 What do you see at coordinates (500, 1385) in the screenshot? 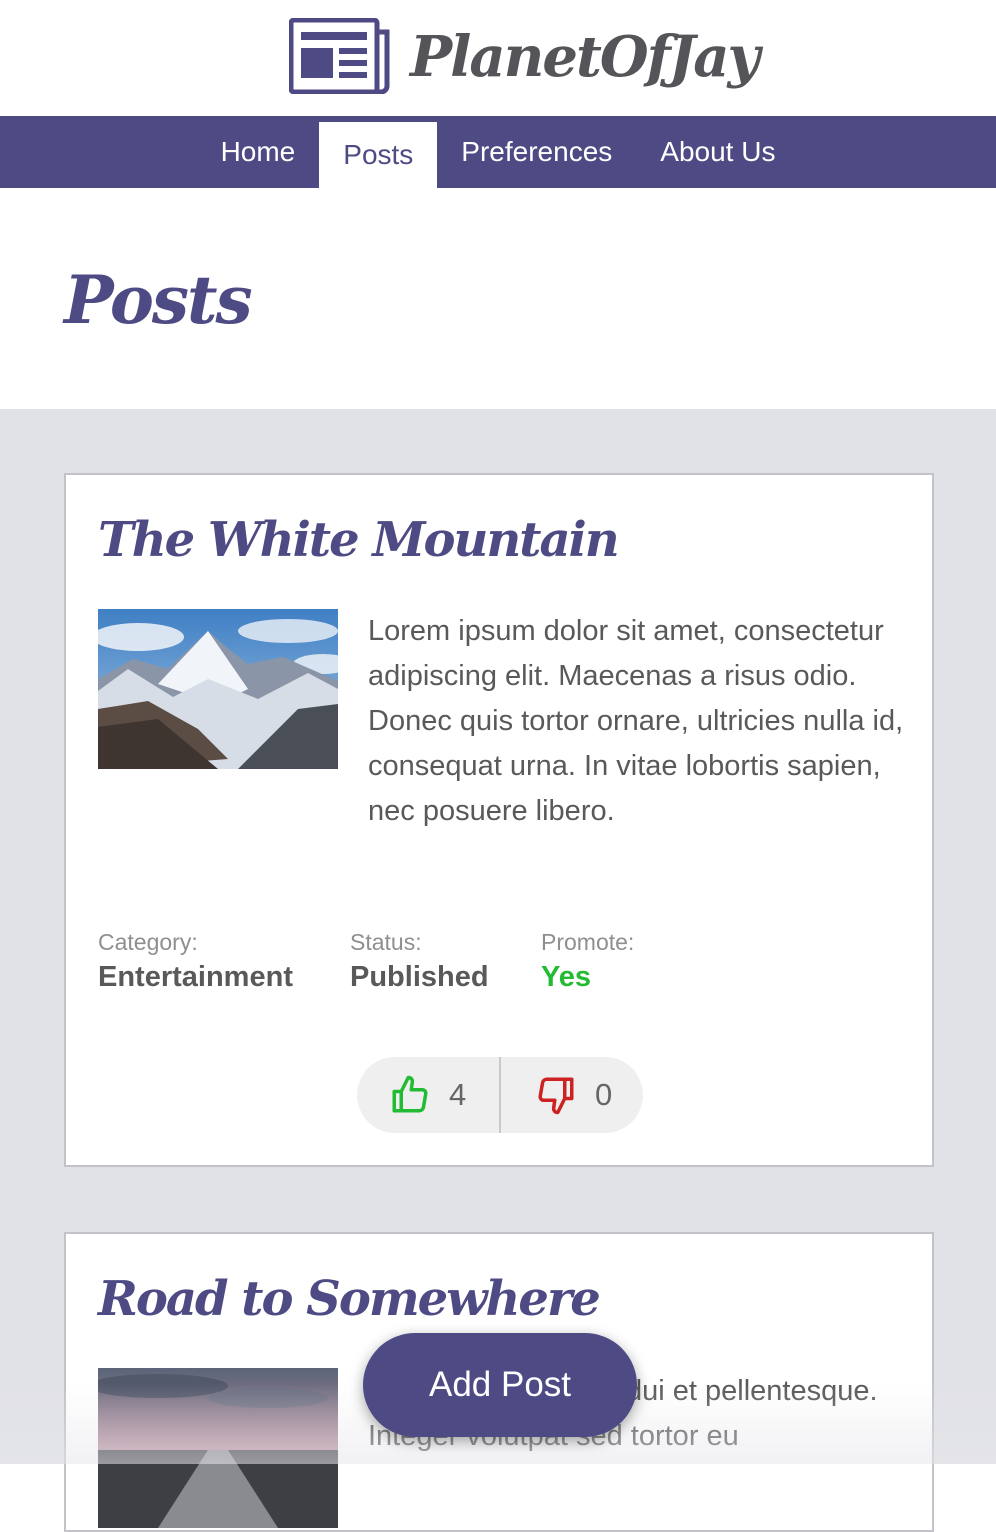
I see `add-post-button: Add Post` at bounding box center [500, 1385].